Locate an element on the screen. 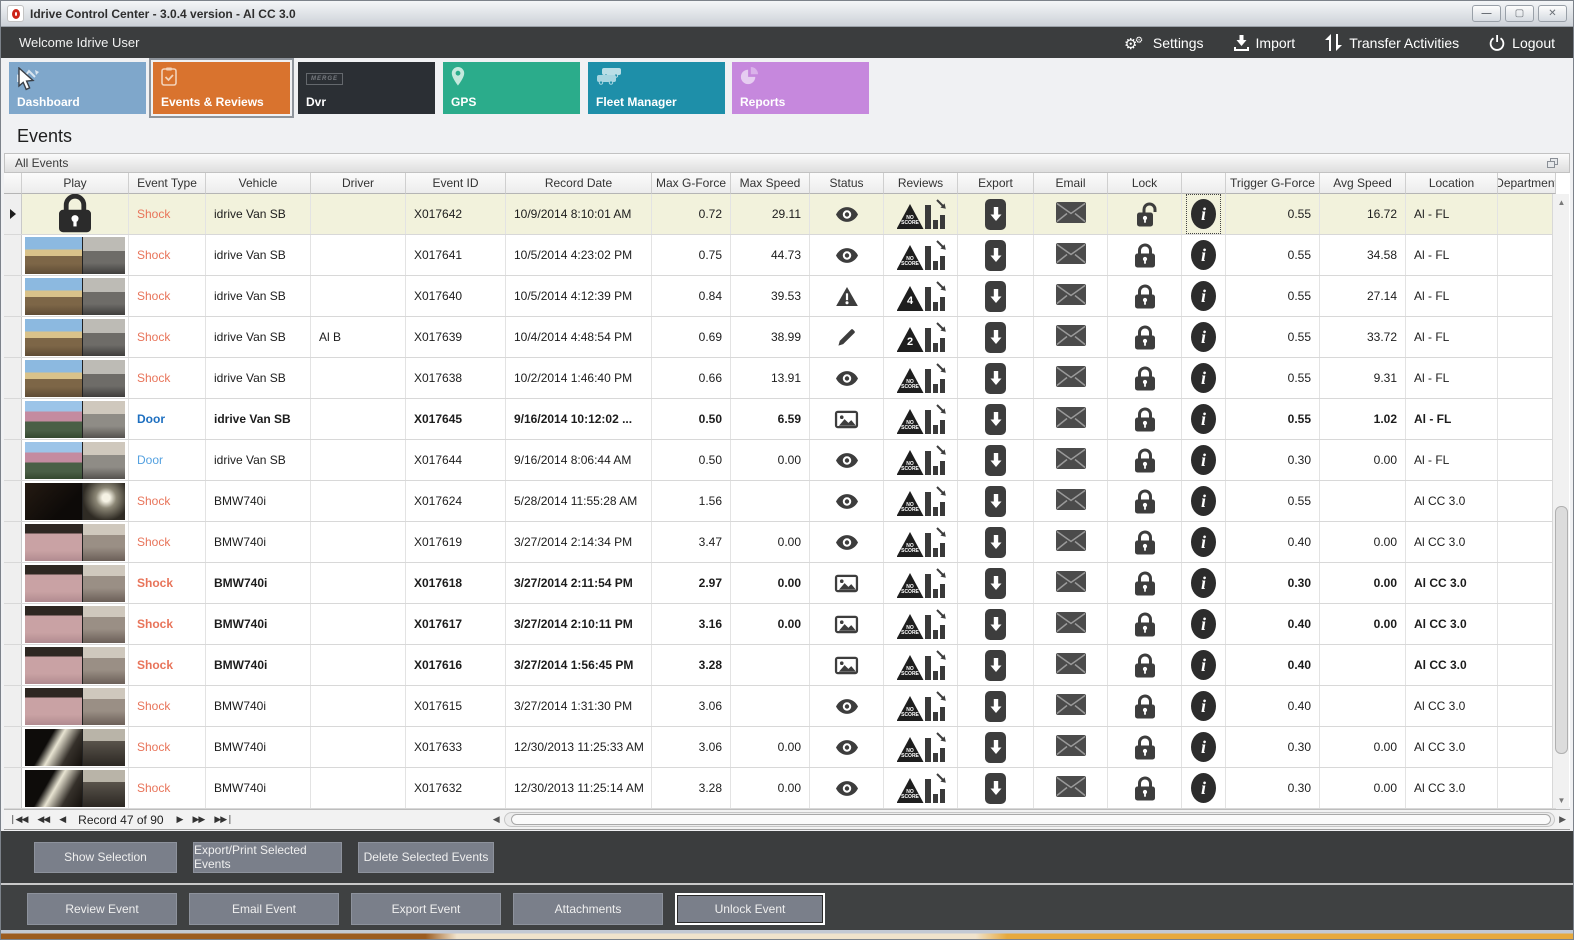  tab-fleet-manager: Fleet Manager is located at coordinates (656, 88).